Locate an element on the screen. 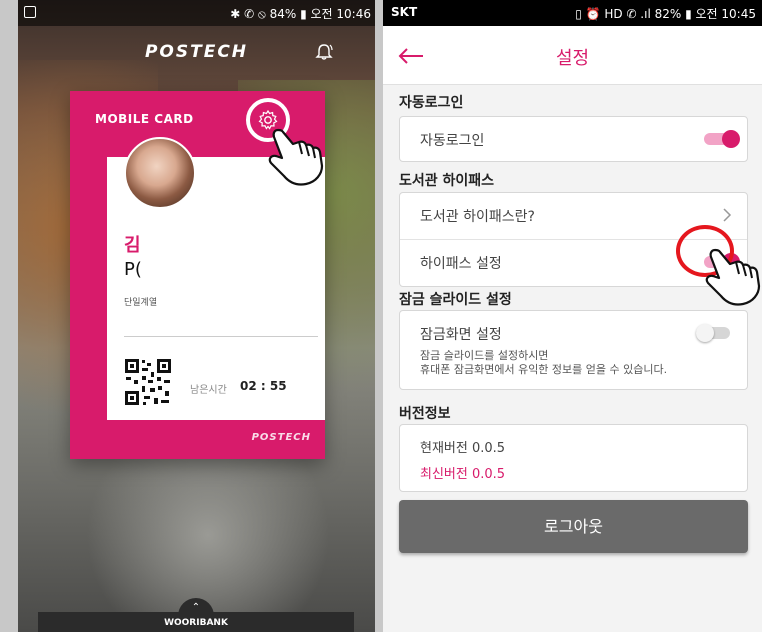  section-label-library: 도서관 하이패스 is located at coordinates (447, 181).